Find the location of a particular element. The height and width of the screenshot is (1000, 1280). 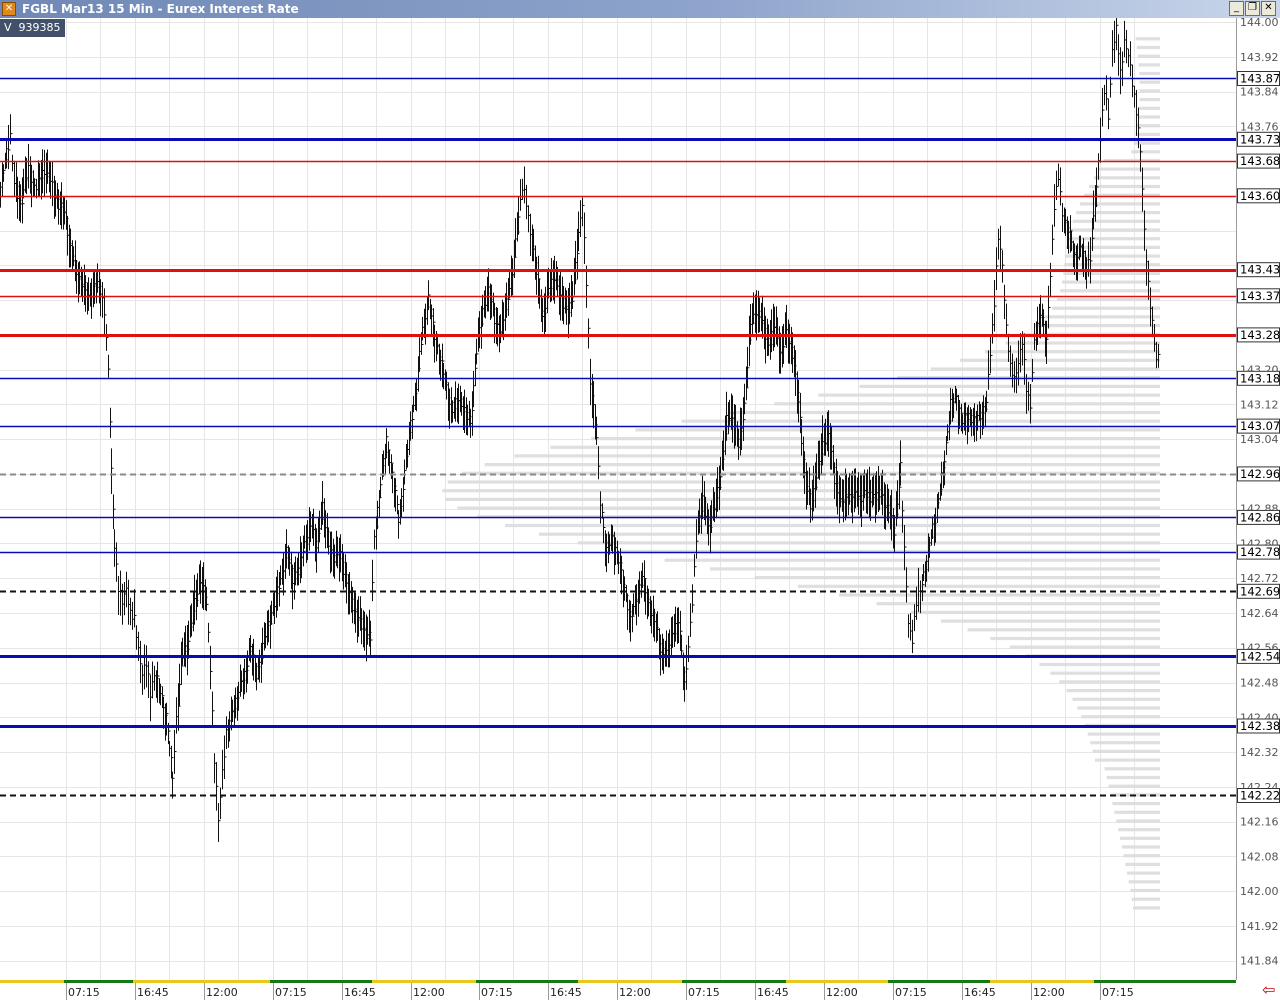

level-label-143-07: 143.07 is located at coordinates (1260, 426).